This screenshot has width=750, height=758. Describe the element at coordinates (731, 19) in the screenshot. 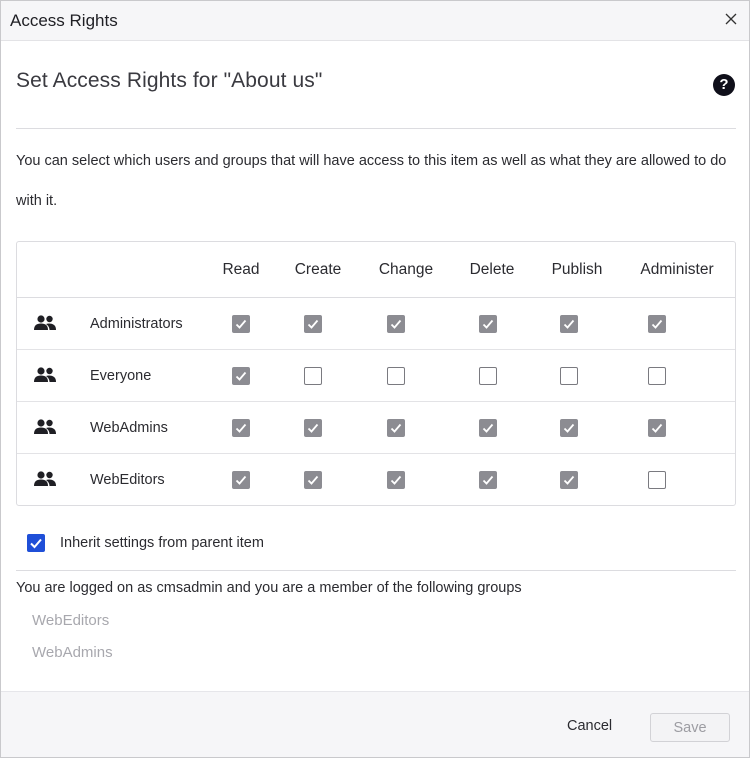

I see `close-icon` at that location.